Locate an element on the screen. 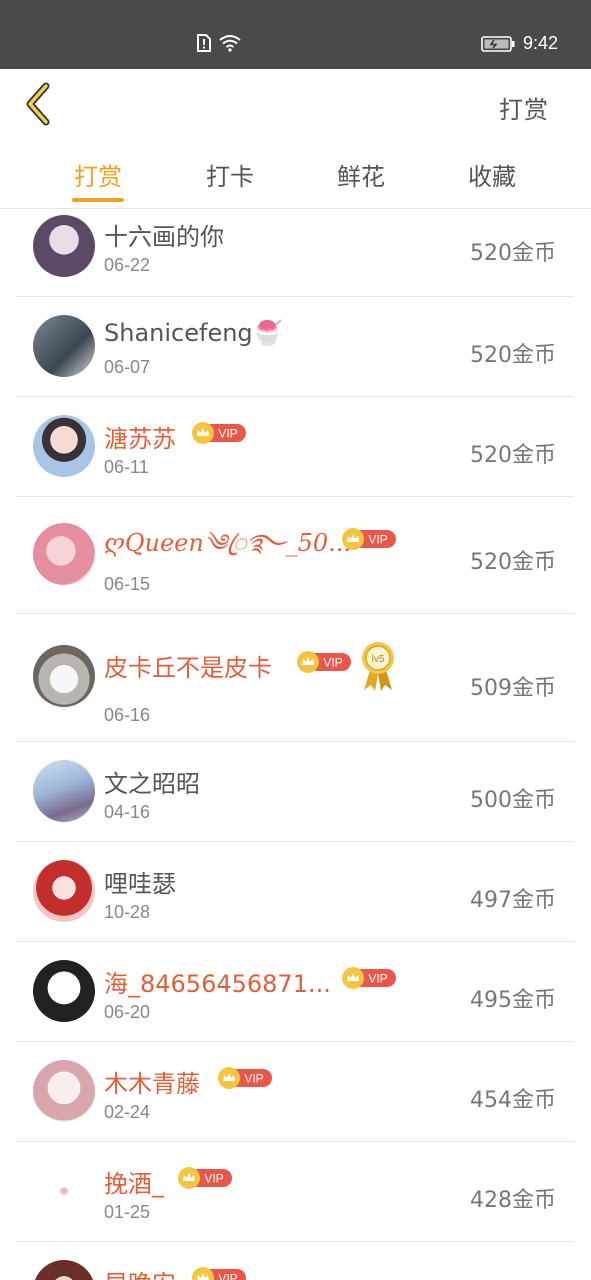  tab-checkin: 打卡 is located at coordinates (230, 174).